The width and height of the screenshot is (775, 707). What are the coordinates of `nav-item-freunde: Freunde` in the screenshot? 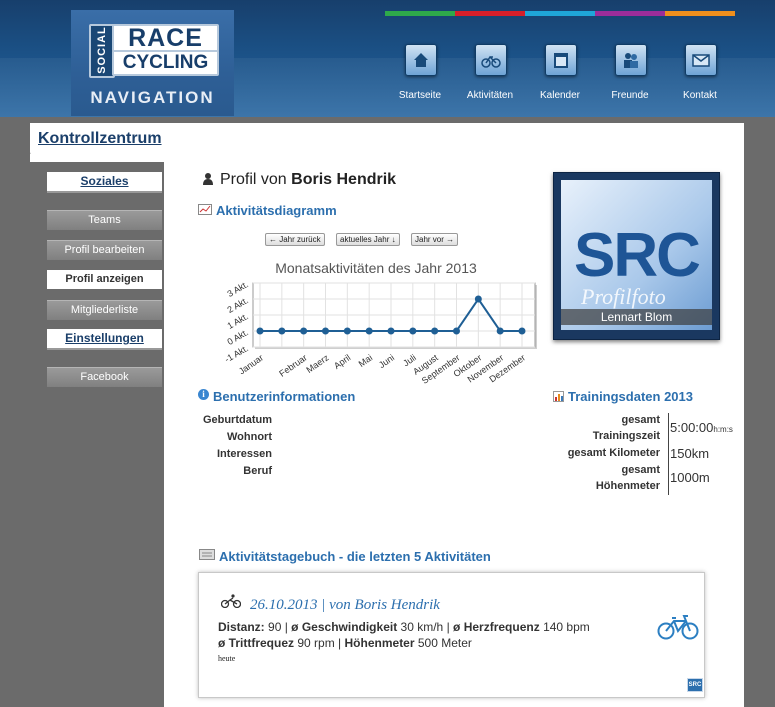 It's located at (630, 66).